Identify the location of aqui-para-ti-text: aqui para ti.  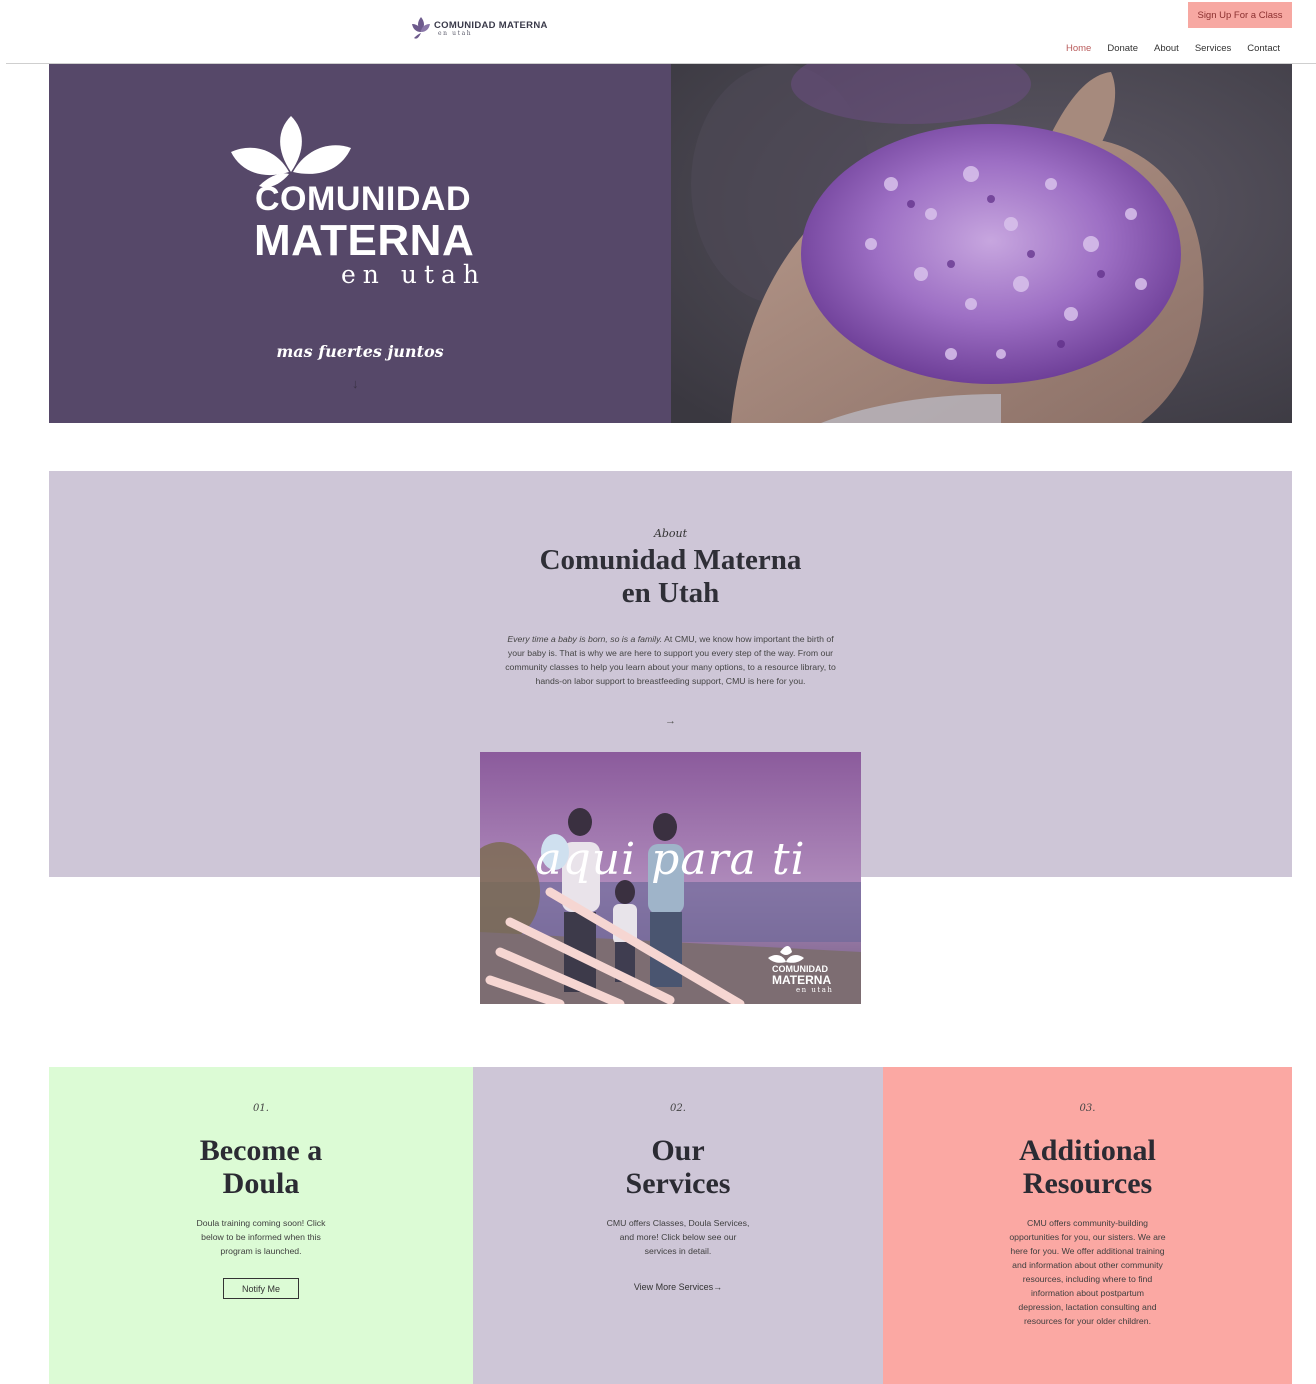
(670, 859).